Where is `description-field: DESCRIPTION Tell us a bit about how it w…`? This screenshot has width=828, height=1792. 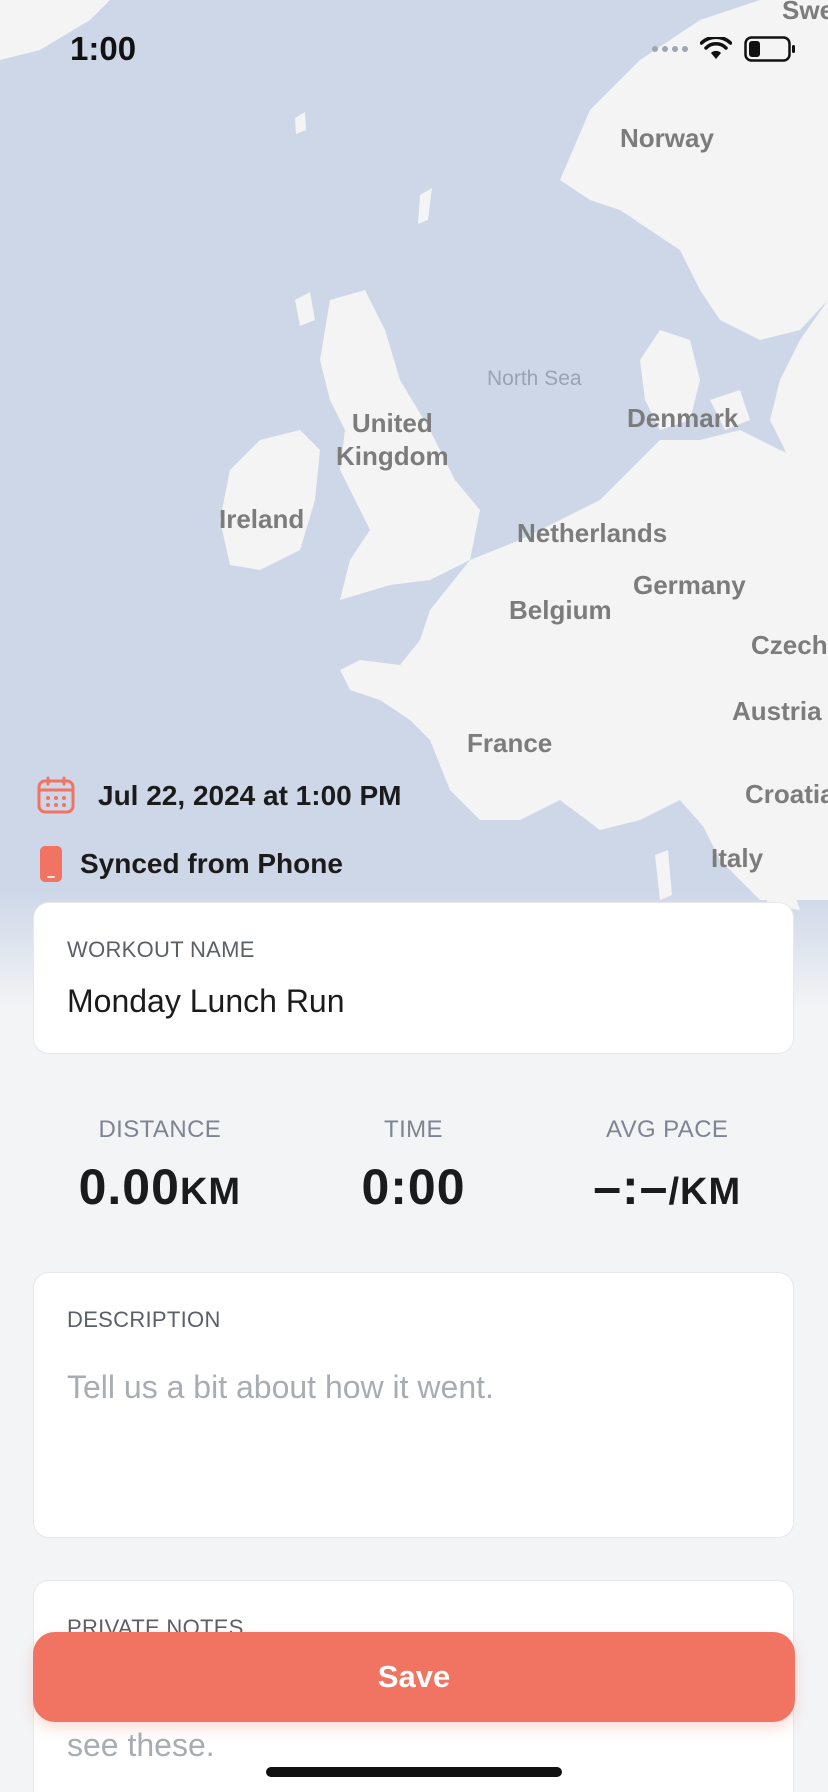 description-field: DESCRIPTION Tell us a bit about how it w… is located at coordinates (413, 1405).